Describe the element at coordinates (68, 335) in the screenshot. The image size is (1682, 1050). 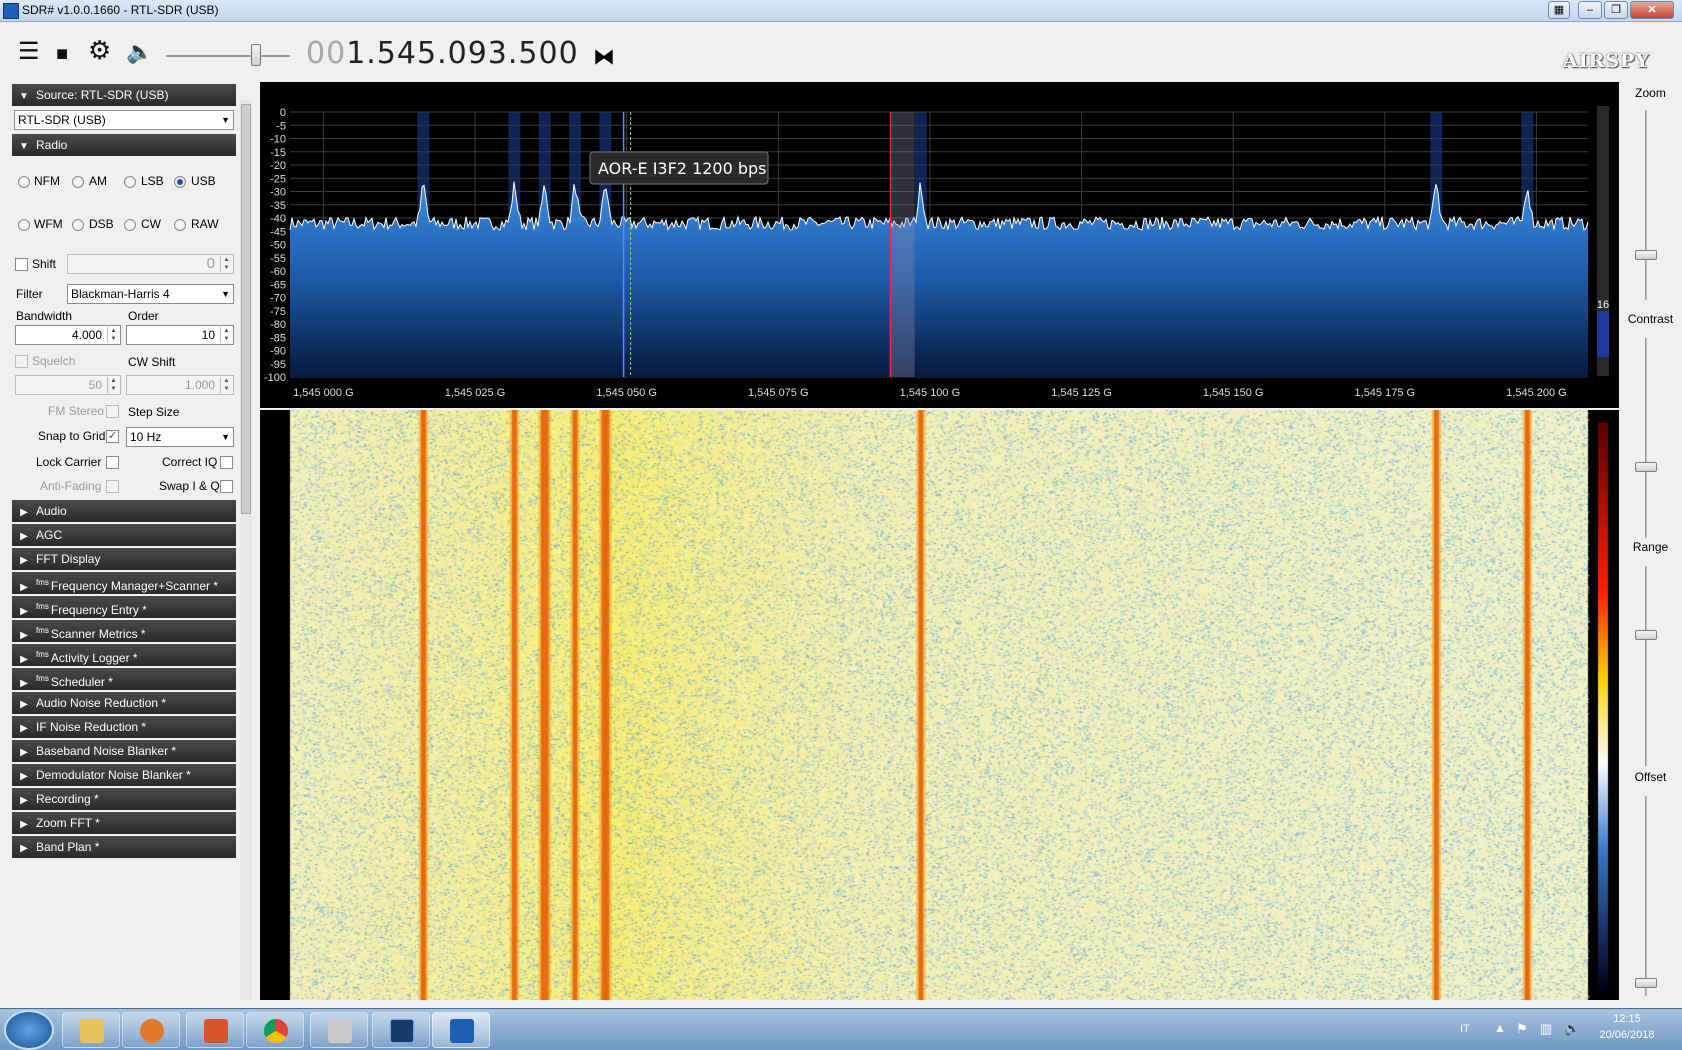
I see `bandwidth-input: 4.000 ▲ ▼` at that location.